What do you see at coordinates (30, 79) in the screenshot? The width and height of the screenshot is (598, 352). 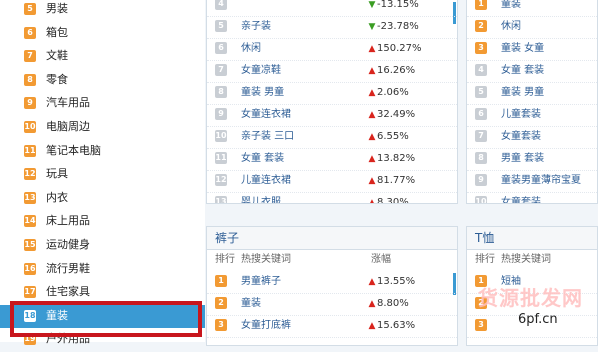 I see `category-number-badge: 8` at bounding box center [30, 79].